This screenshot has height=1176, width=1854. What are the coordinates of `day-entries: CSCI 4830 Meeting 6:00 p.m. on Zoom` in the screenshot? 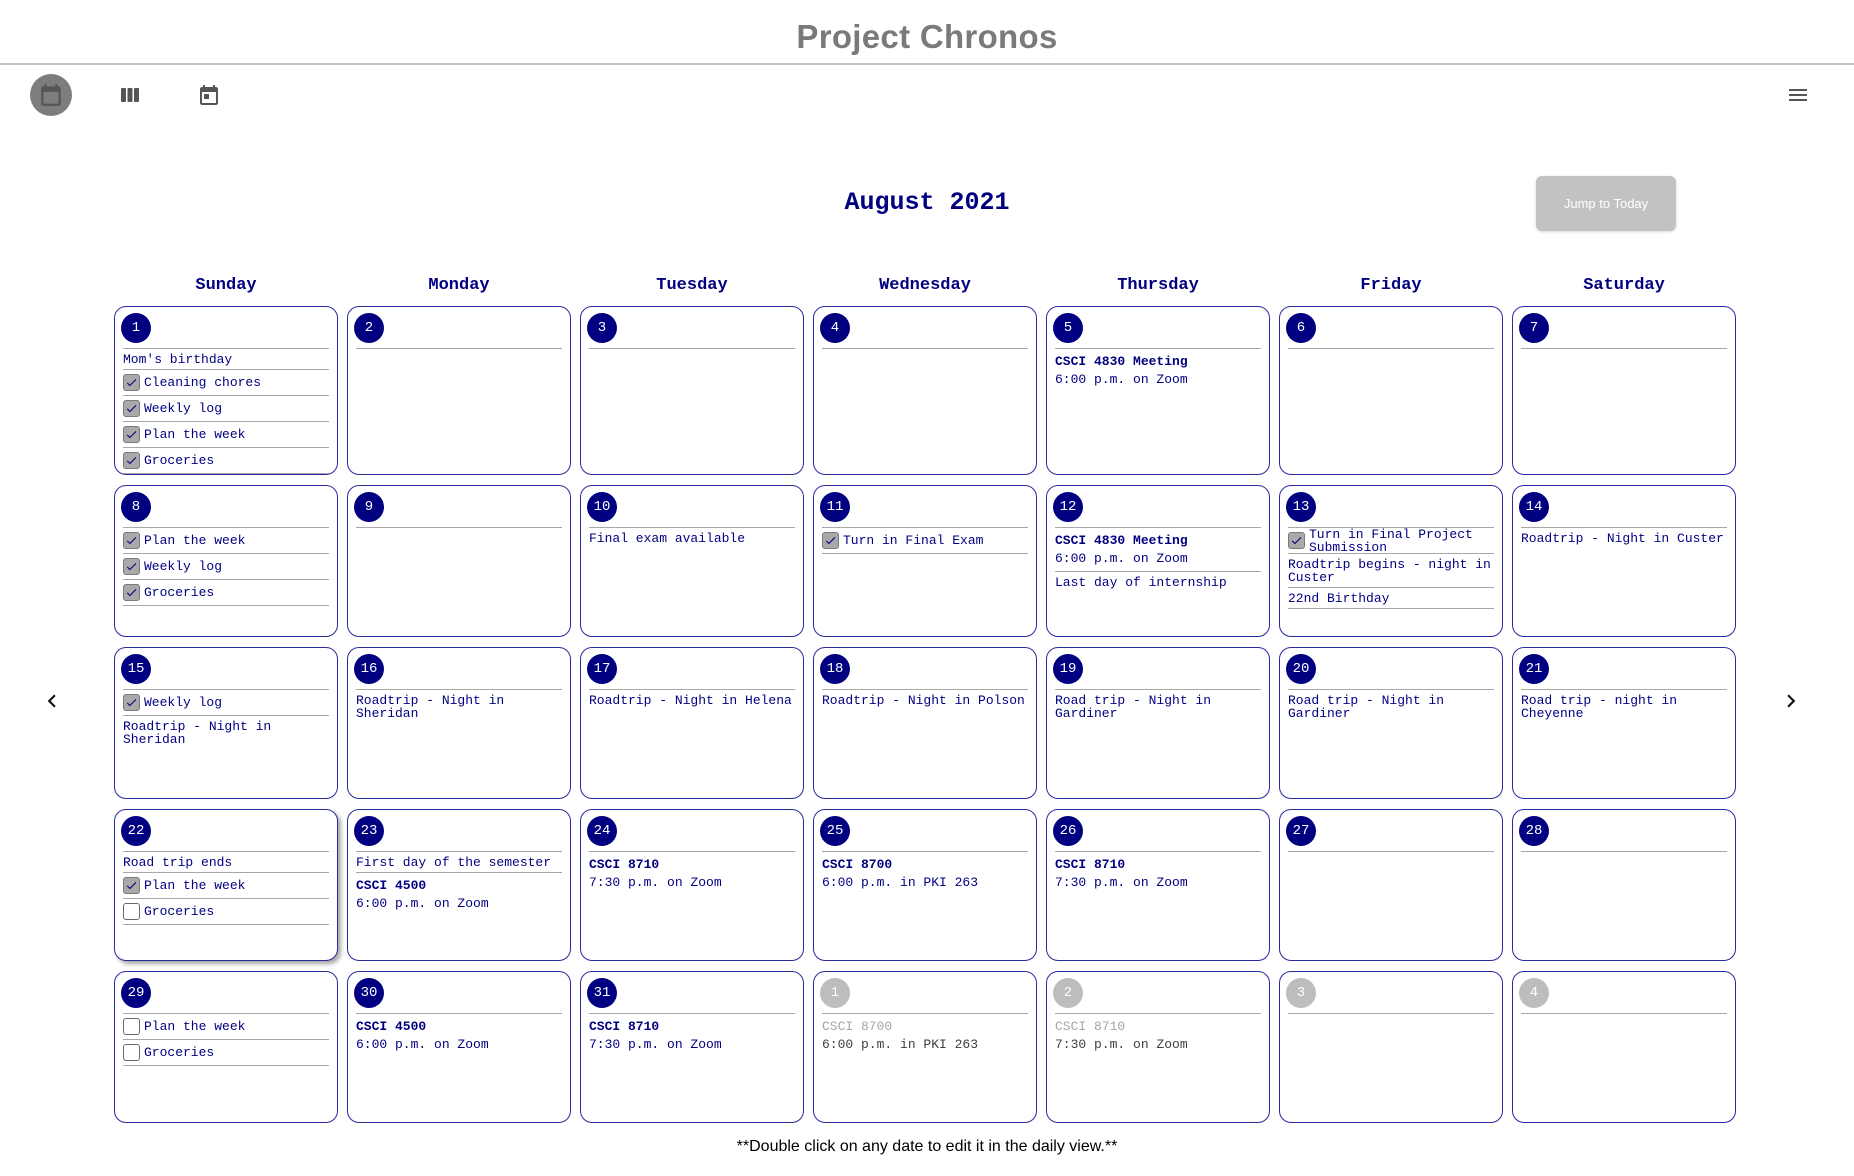 It's located at (1158, 370).